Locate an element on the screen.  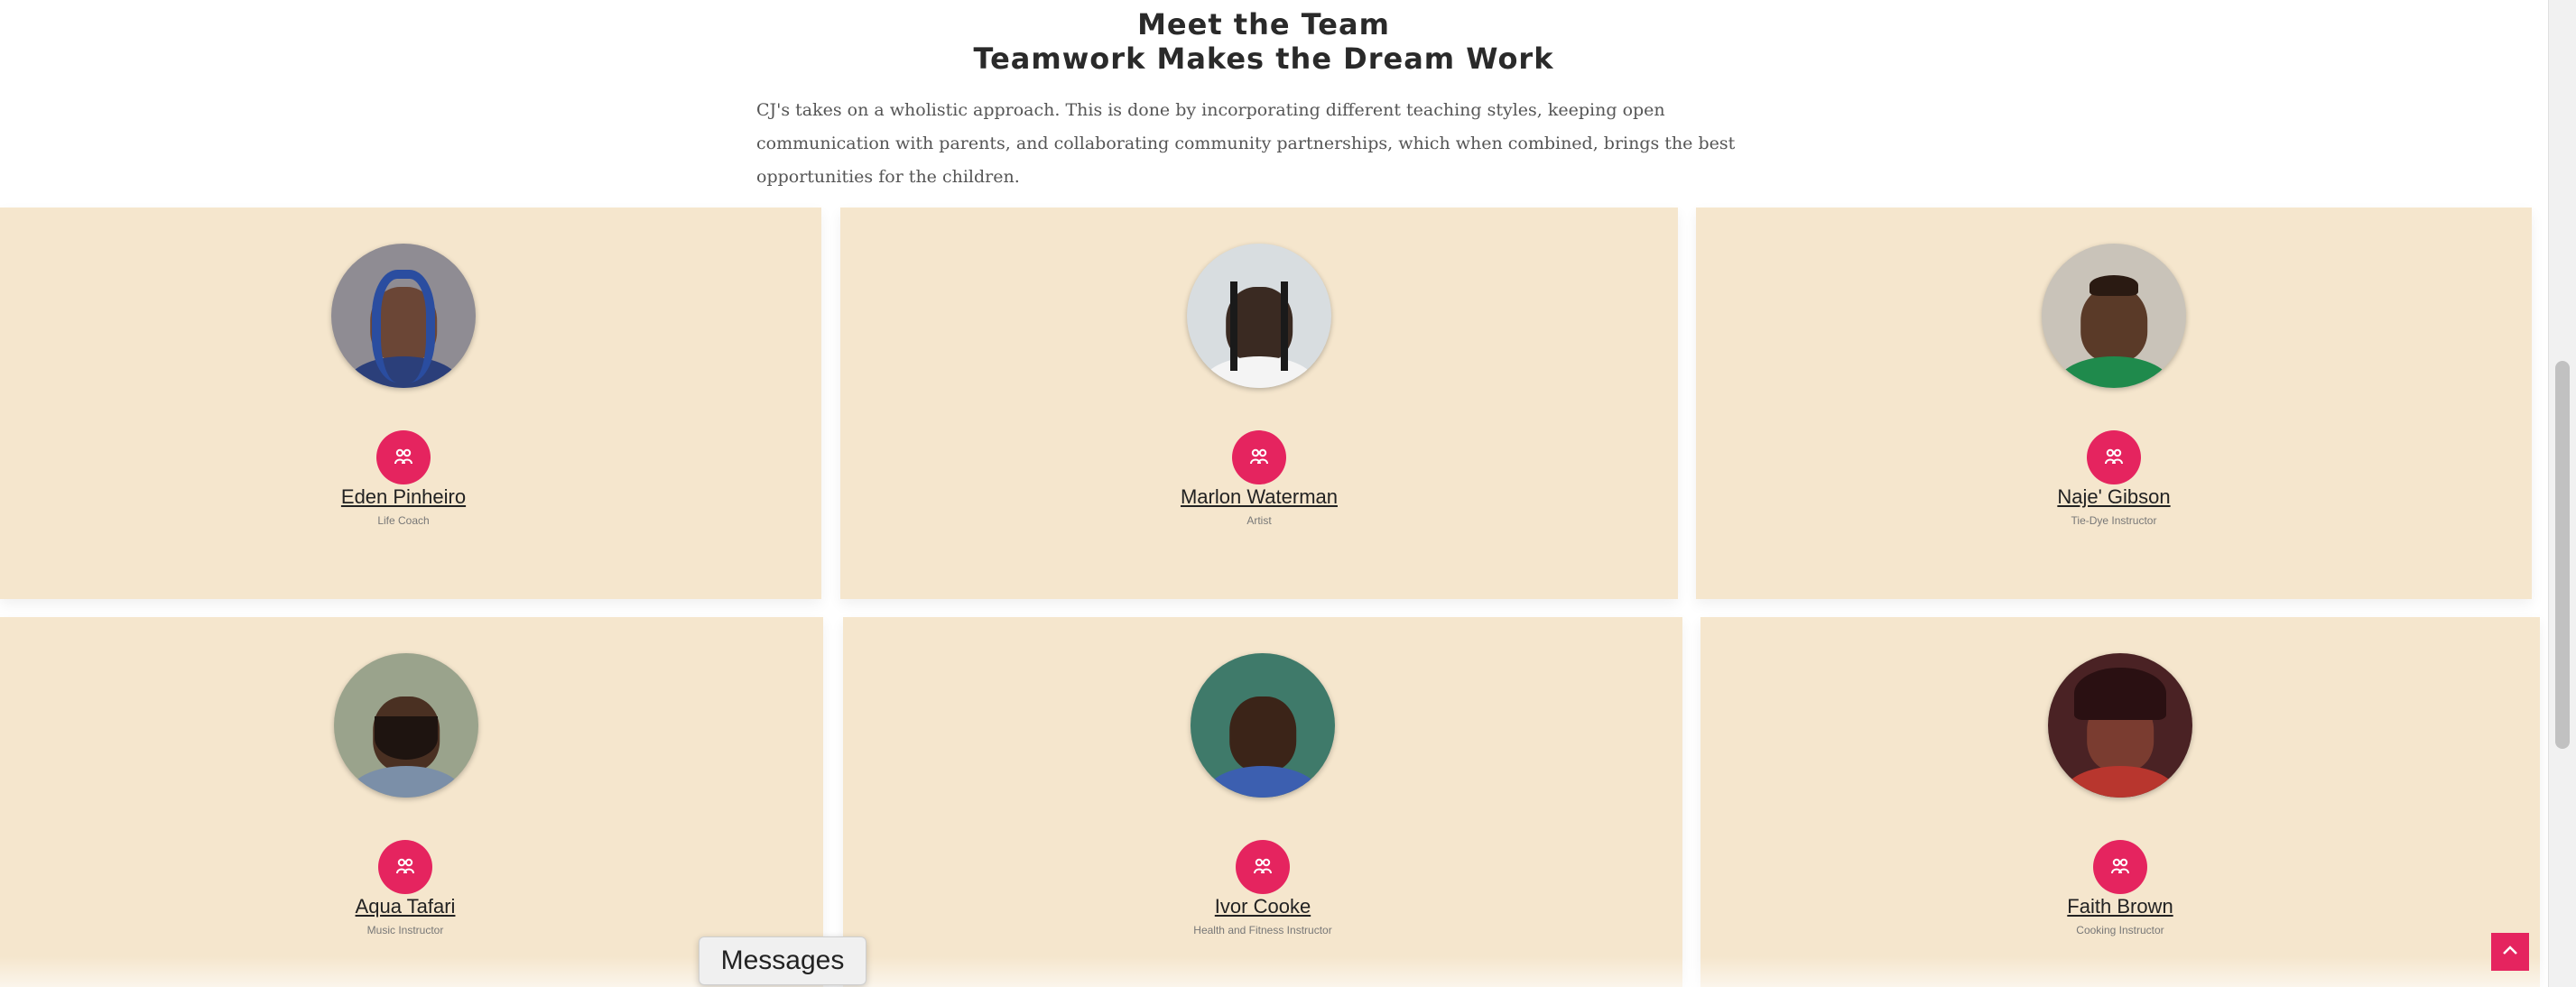
team-member-role: Music Instructor is located at coordinates (405, 930).